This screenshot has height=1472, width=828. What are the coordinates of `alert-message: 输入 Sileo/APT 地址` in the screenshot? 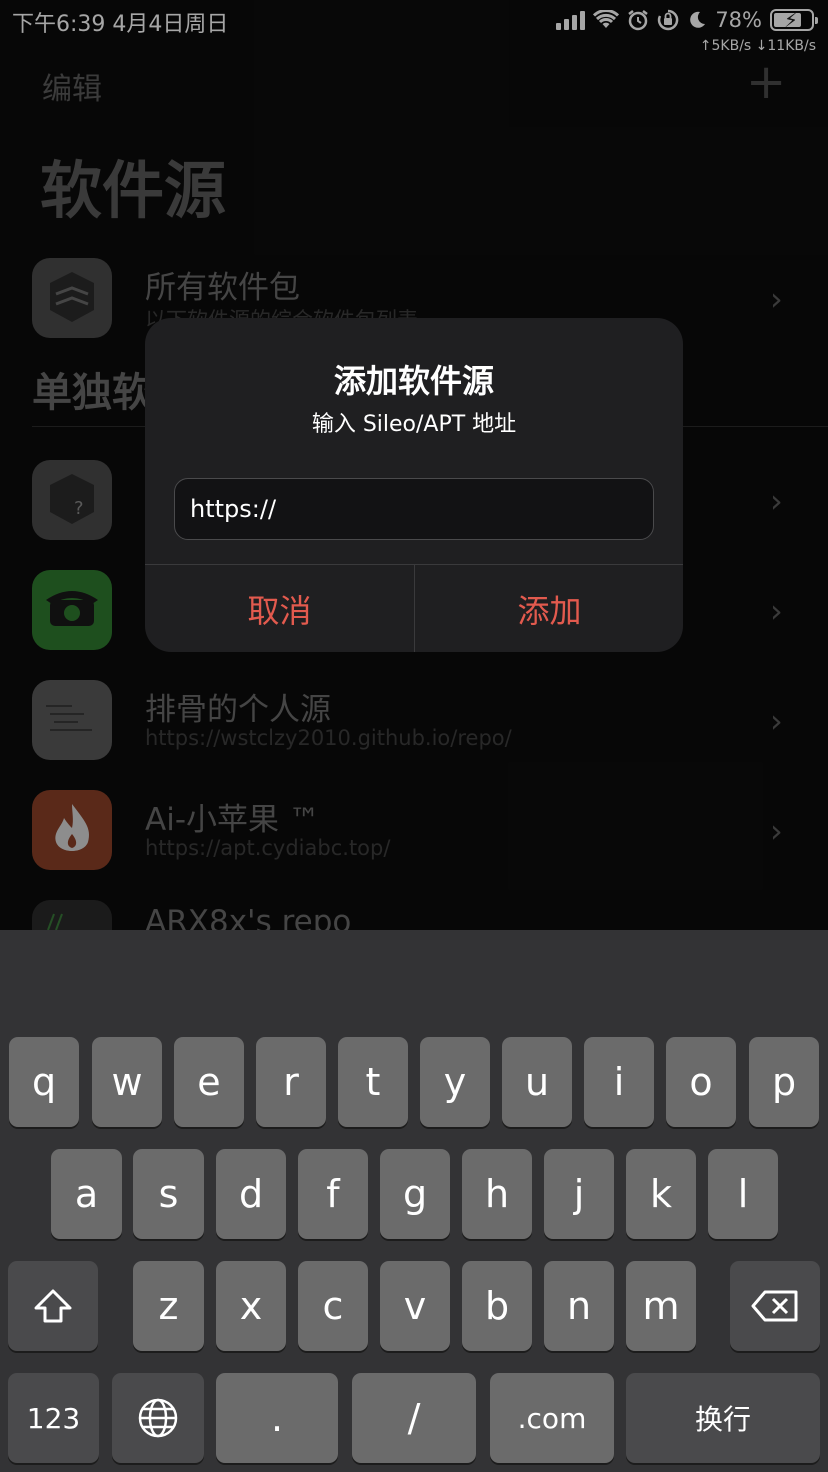 It's located at (414, 424).